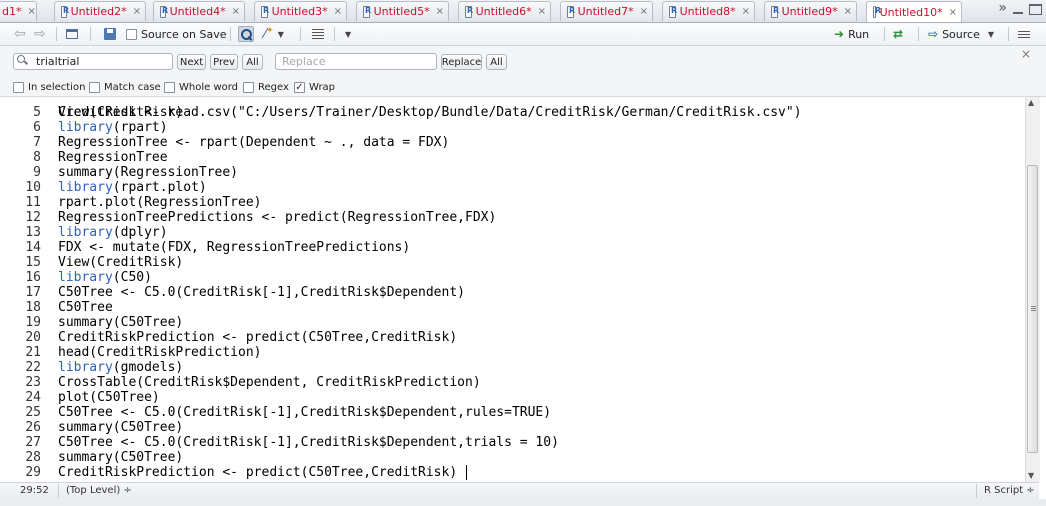 The width and height of the screenshot is (1046, 506). Describe the element at coordinates (56, 34) in the screenshot. I see `toolbar-divider` at that location.